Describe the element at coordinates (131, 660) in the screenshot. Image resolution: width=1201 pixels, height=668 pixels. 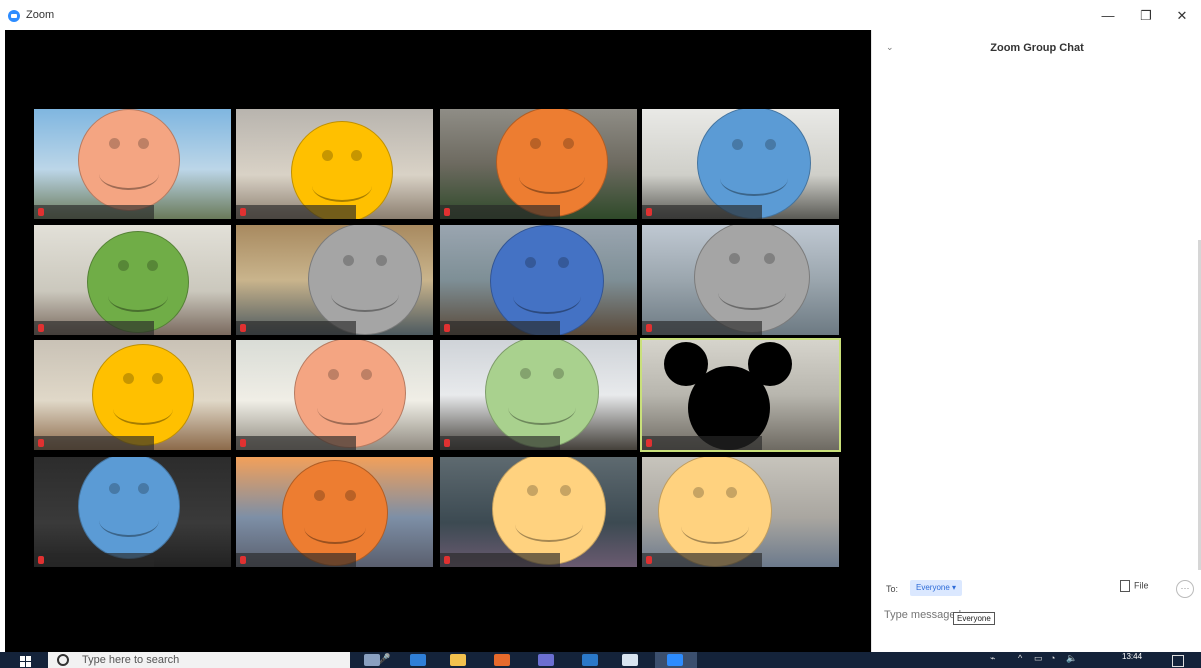
I see `search-placeholder: Type here to search` at that location.